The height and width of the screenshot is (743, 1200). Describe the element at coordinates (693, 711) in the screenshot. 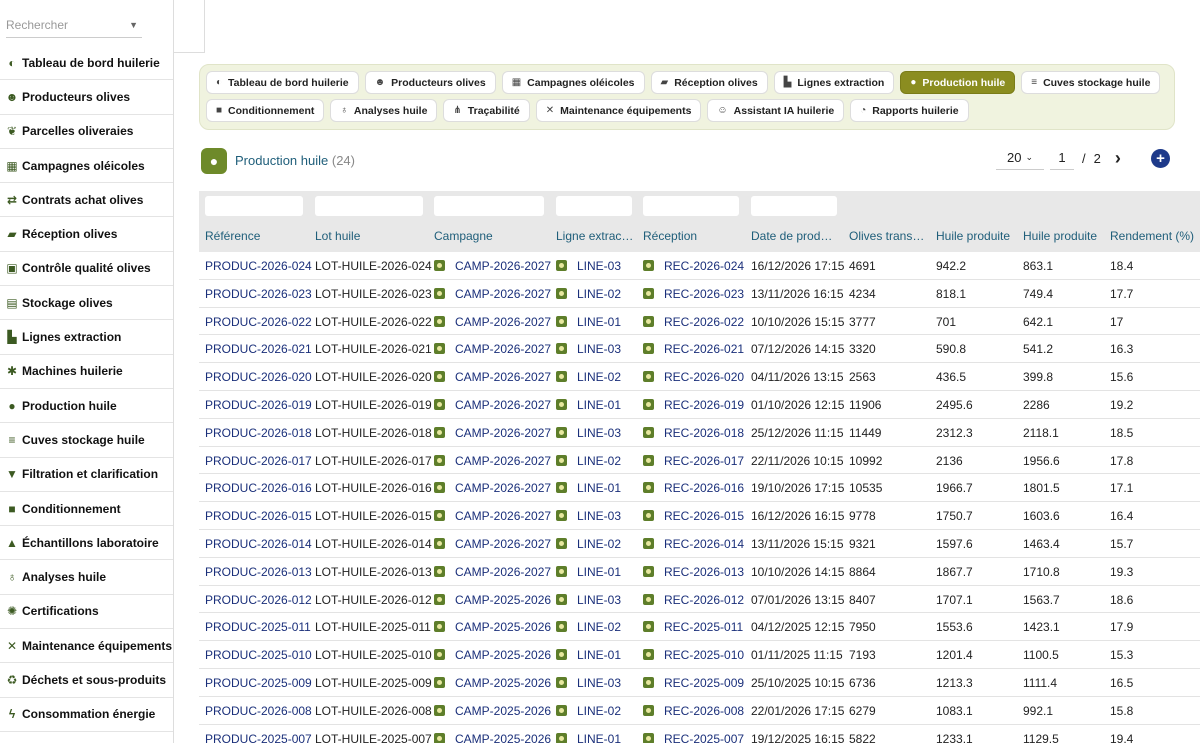

I see `table-cell: REC-2026-008` at that location.